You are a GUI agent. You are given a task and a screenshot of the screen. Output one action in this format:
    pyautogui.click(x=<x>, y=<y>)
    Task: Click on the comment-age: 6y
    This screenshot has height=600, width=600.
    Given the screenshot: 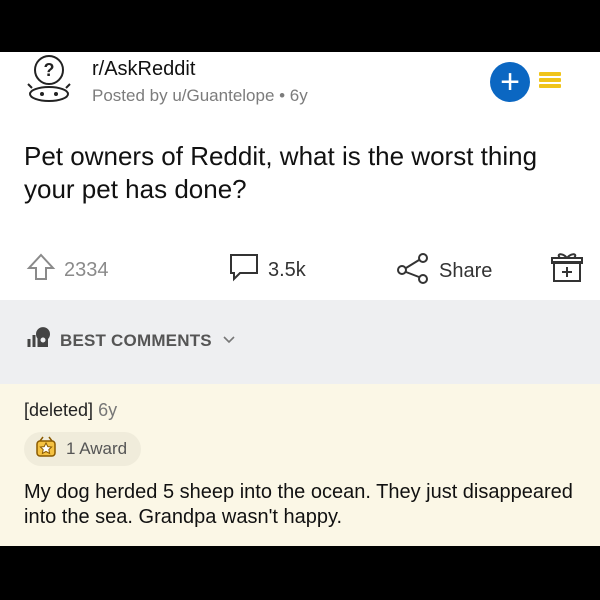 What is the action you would take?
    pyautogui.click(x=108, y=410)
    